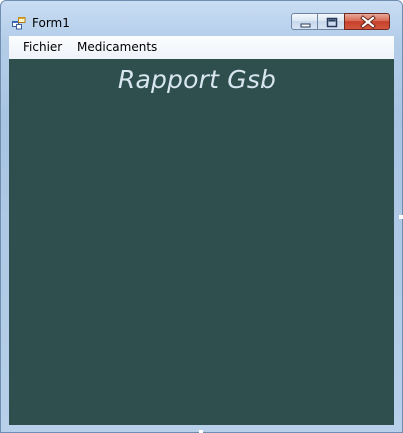 The image size is (403, 433). I want to click on menu-item-fichier: Fichier, so click(42, 47).